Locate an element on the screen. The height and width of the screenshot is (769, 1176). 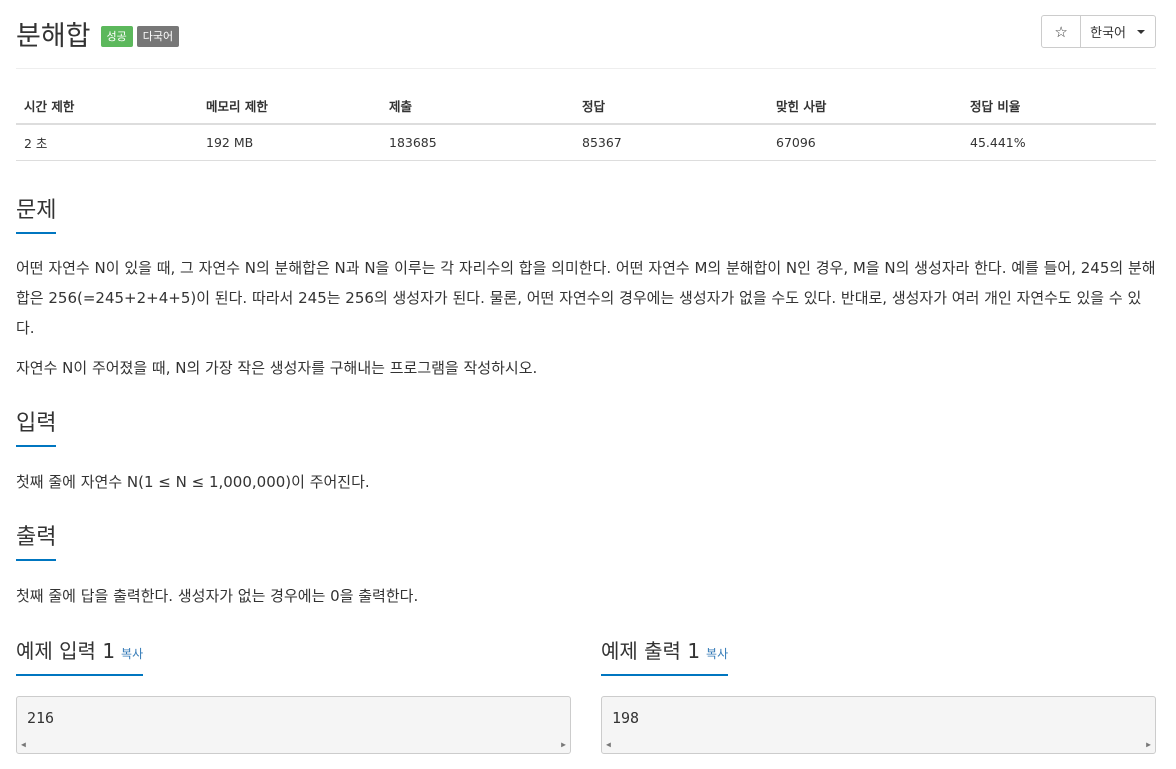
title-row: 분해합 성공 다국어 is located at coordinates (98, 33).